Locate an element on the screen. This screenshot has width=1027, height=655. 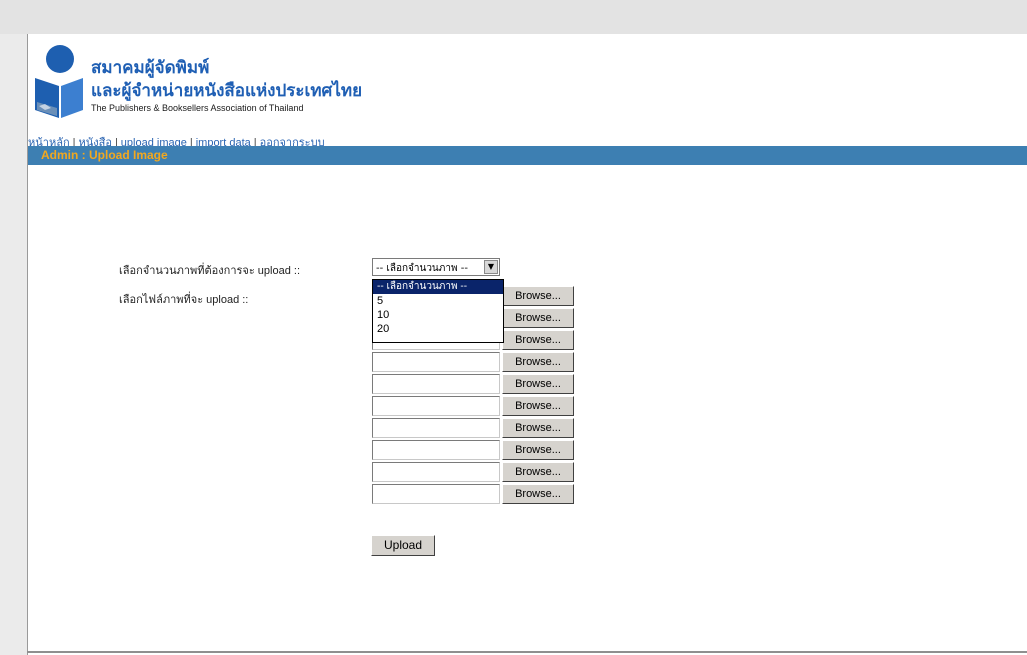
dropdown-option: -- เลือกจำนวนภาพ -- is located at coordinates (438, 287).